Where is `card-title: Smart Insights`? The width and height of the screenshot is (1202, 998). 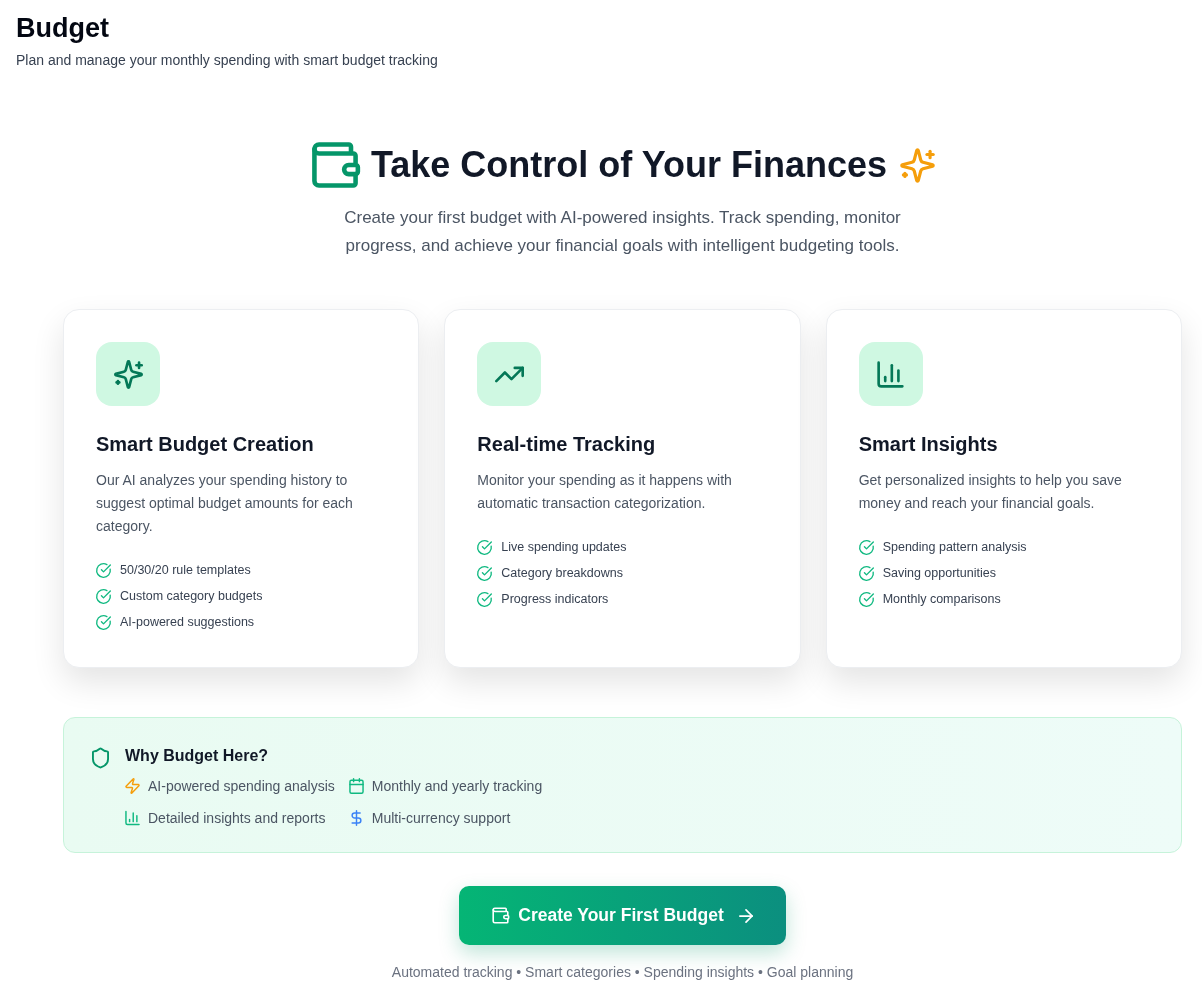 card-title: Smart Insights is located at coordinates (928, 444).